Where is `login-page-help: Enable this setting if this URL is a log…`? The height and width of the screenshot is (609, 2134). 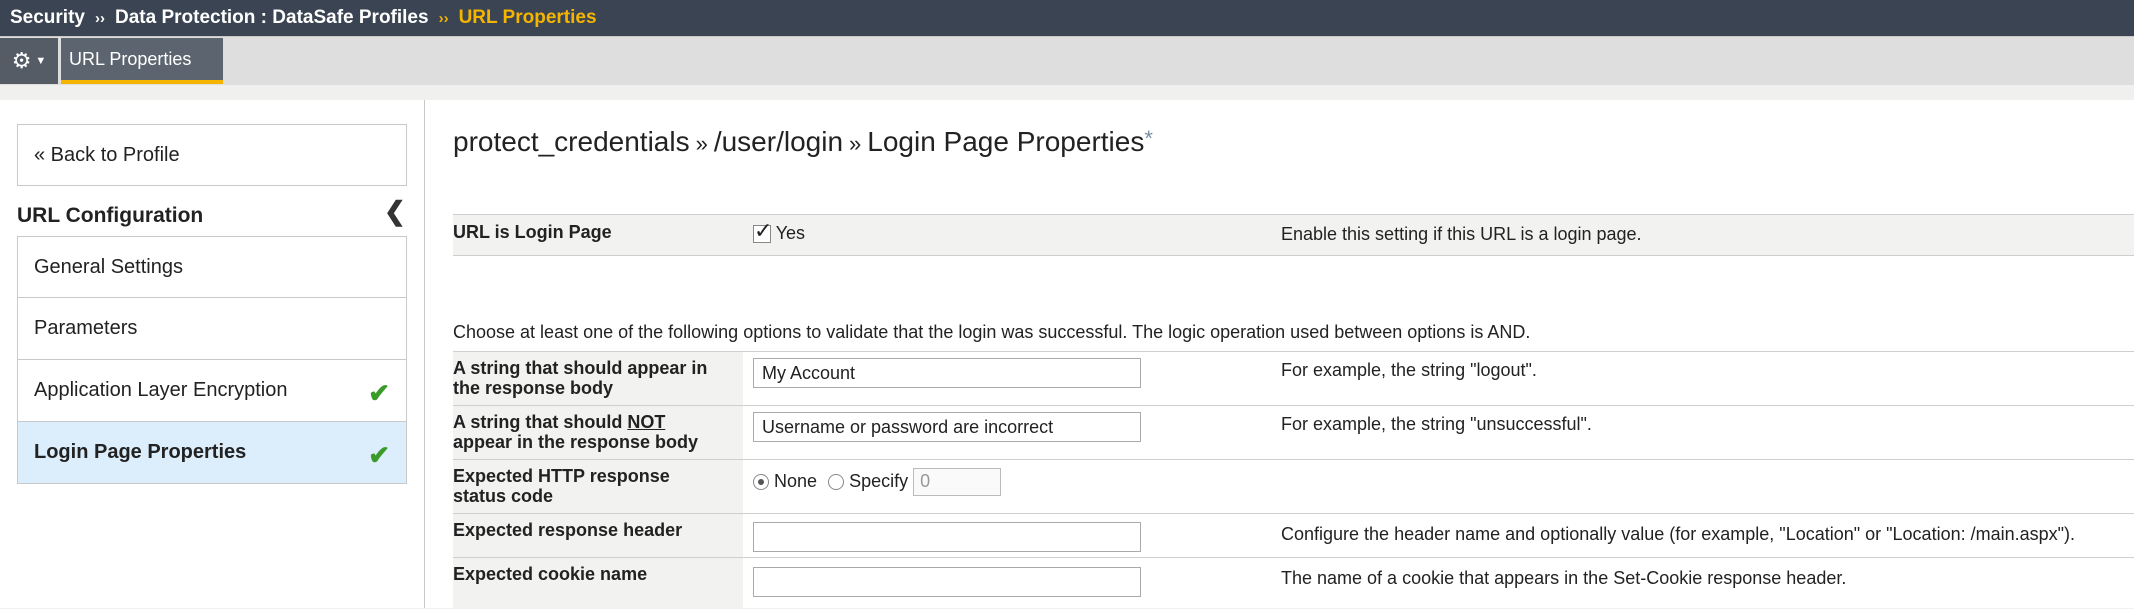 login-page-help: Enable this setting if this URL is a log… is located at coordinates (1461, 234).